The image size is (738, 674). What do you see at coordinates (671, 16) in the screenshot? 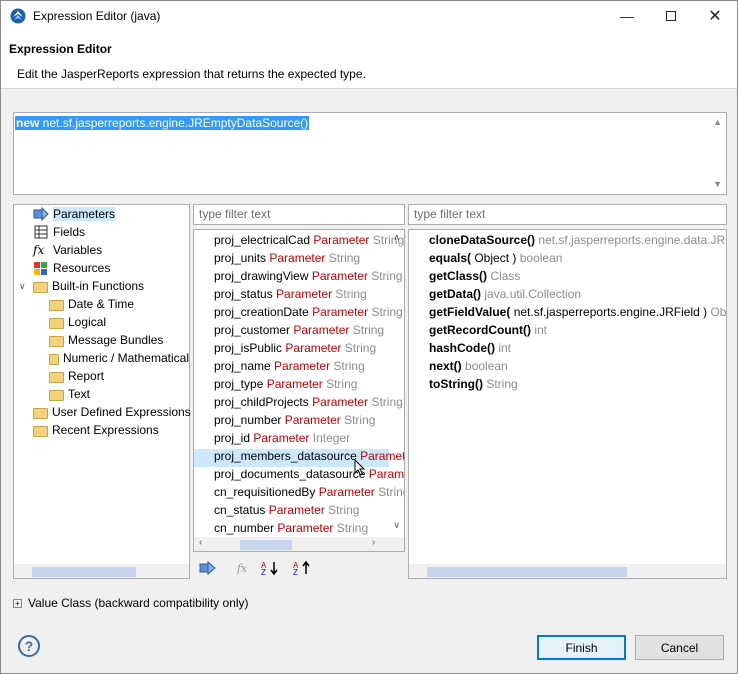
I see `maximize-button` at bounding box center [671, 16].